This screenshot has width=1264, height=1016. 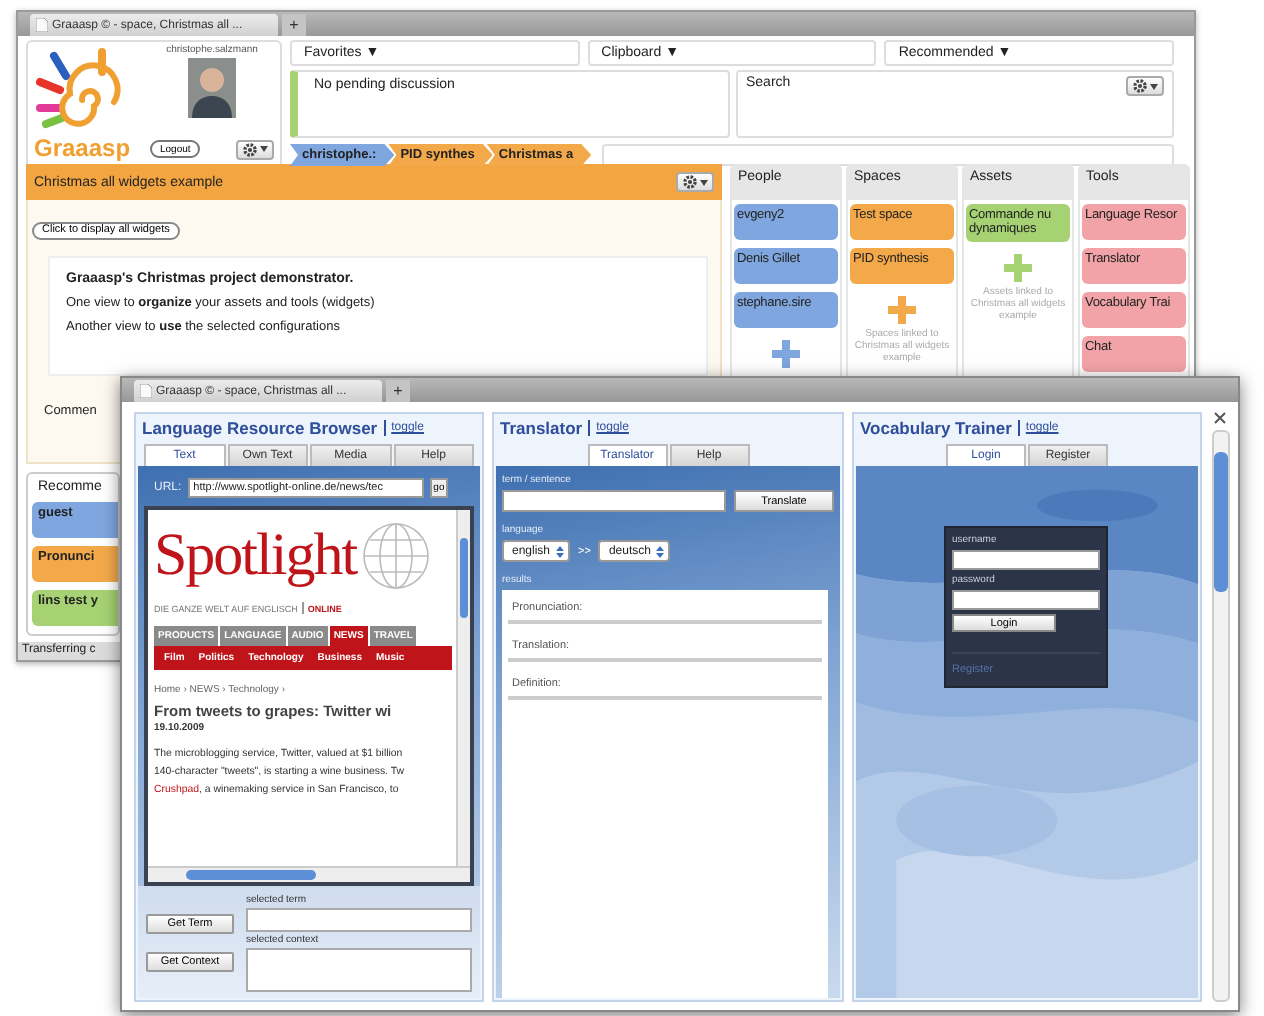 I want to click on widget-title: Vocabulary Trainer, so click(x=936, y=428).